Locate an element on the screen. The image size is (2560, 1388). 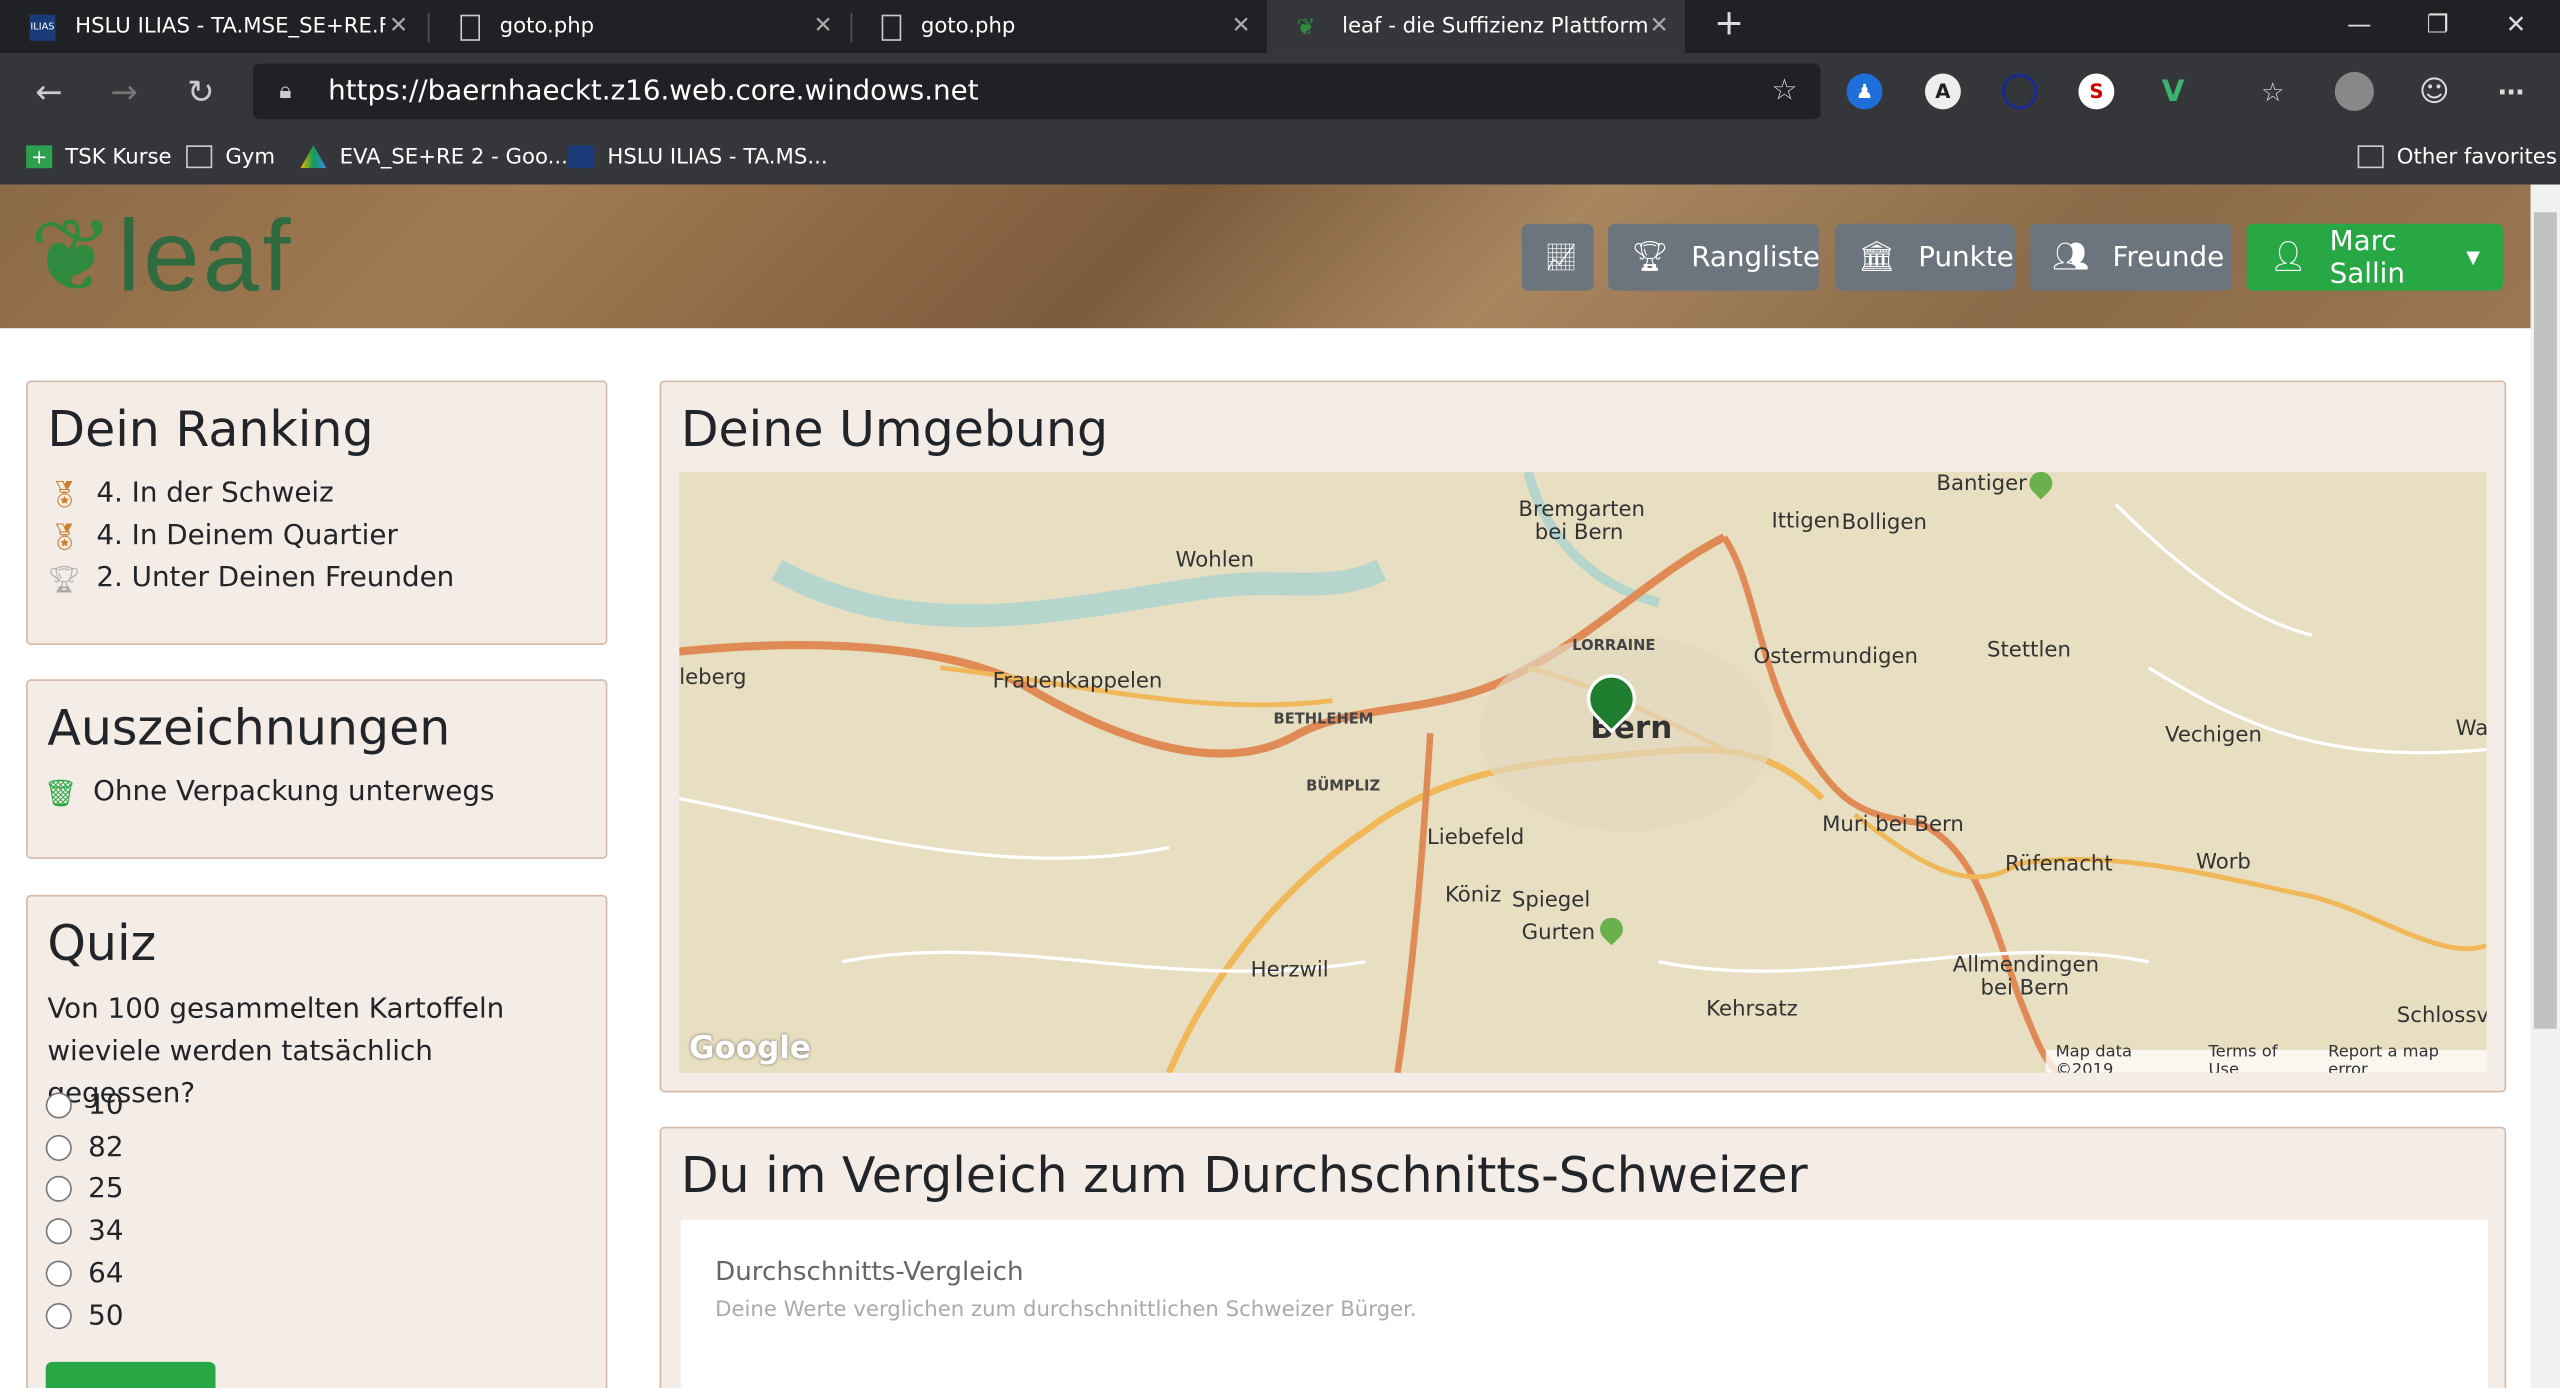
option-label: 25 is located at coordinates (106, 1189).